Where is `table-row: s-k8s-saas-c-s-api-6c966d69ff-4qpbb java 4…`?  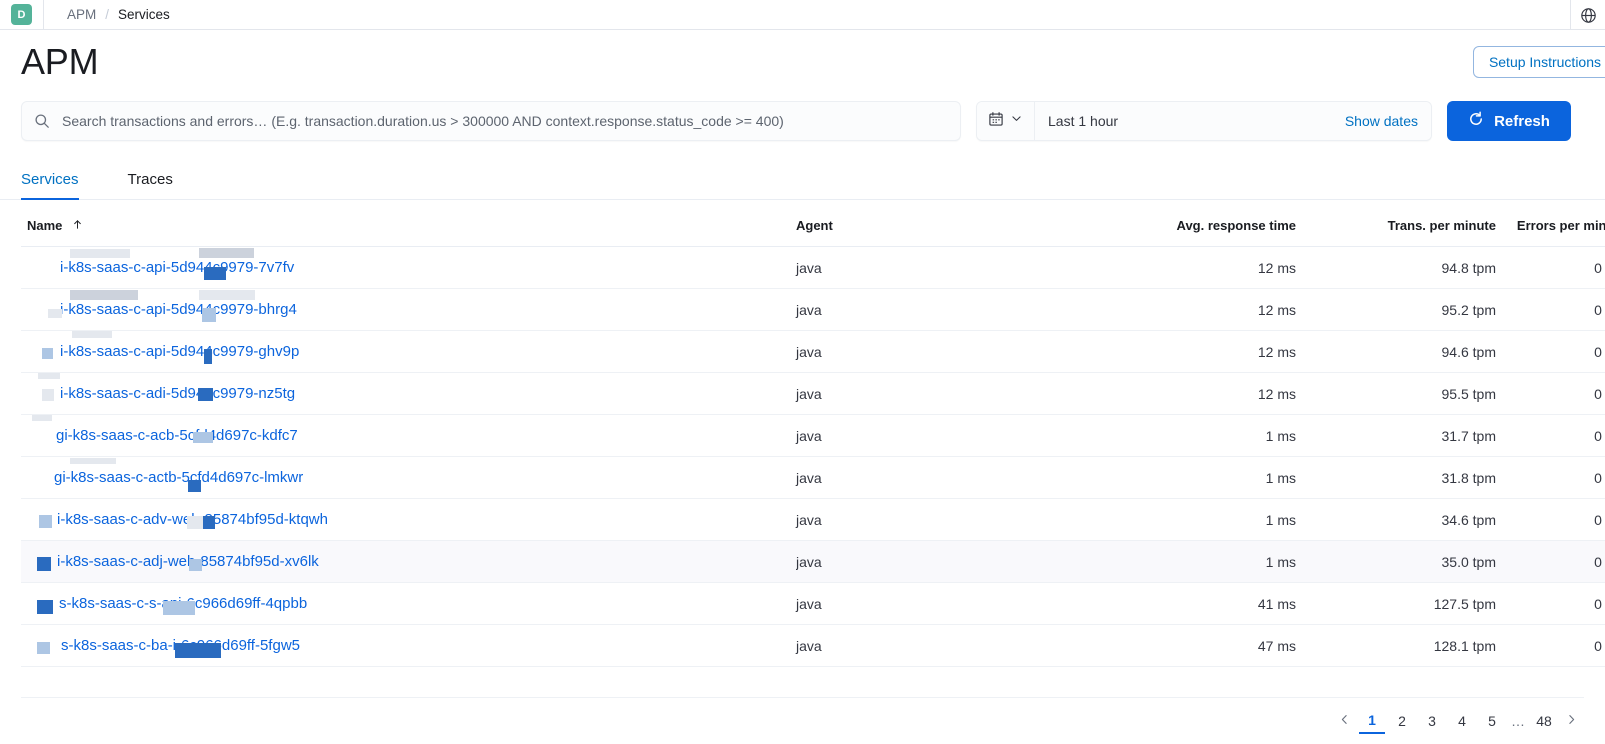
table-row: s-k8s-saas-c-s-api-6c966d69ff-4qpbb java 4… is located at coordinates (813, 603).